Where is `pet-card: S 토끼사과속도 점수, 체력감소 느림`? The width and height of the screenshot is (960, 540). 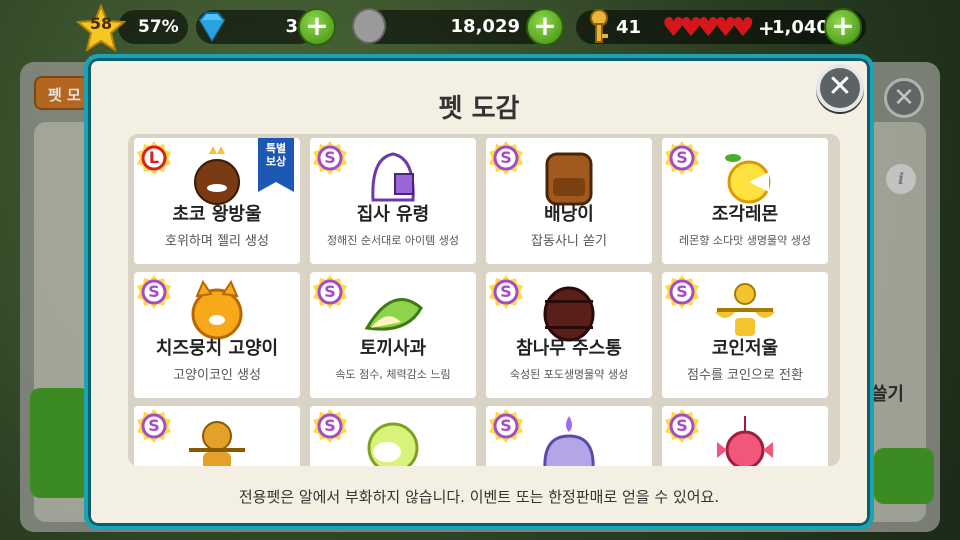
pet-card: S 토끼사과속도 점수, 체력감소 느림 is located at coordinates (393, 335).